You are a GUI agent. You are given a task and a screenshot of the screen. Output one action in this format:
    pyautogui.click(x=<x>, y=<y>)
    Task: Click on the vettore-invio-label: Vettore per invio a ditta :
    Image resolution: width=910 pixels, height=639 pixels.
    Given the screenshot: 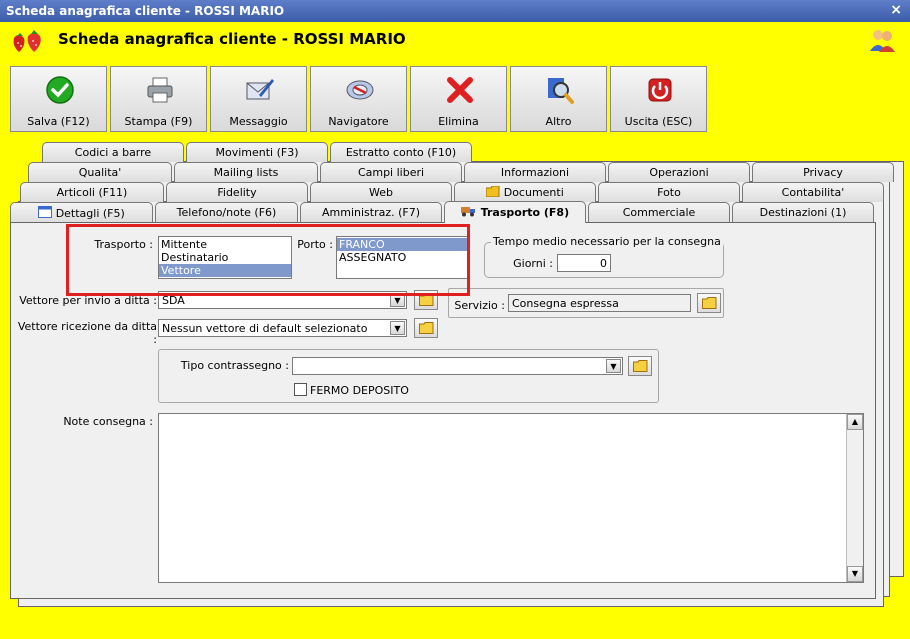 What is the action you would take?
    pyautogui.click(x=88, y=300)
    